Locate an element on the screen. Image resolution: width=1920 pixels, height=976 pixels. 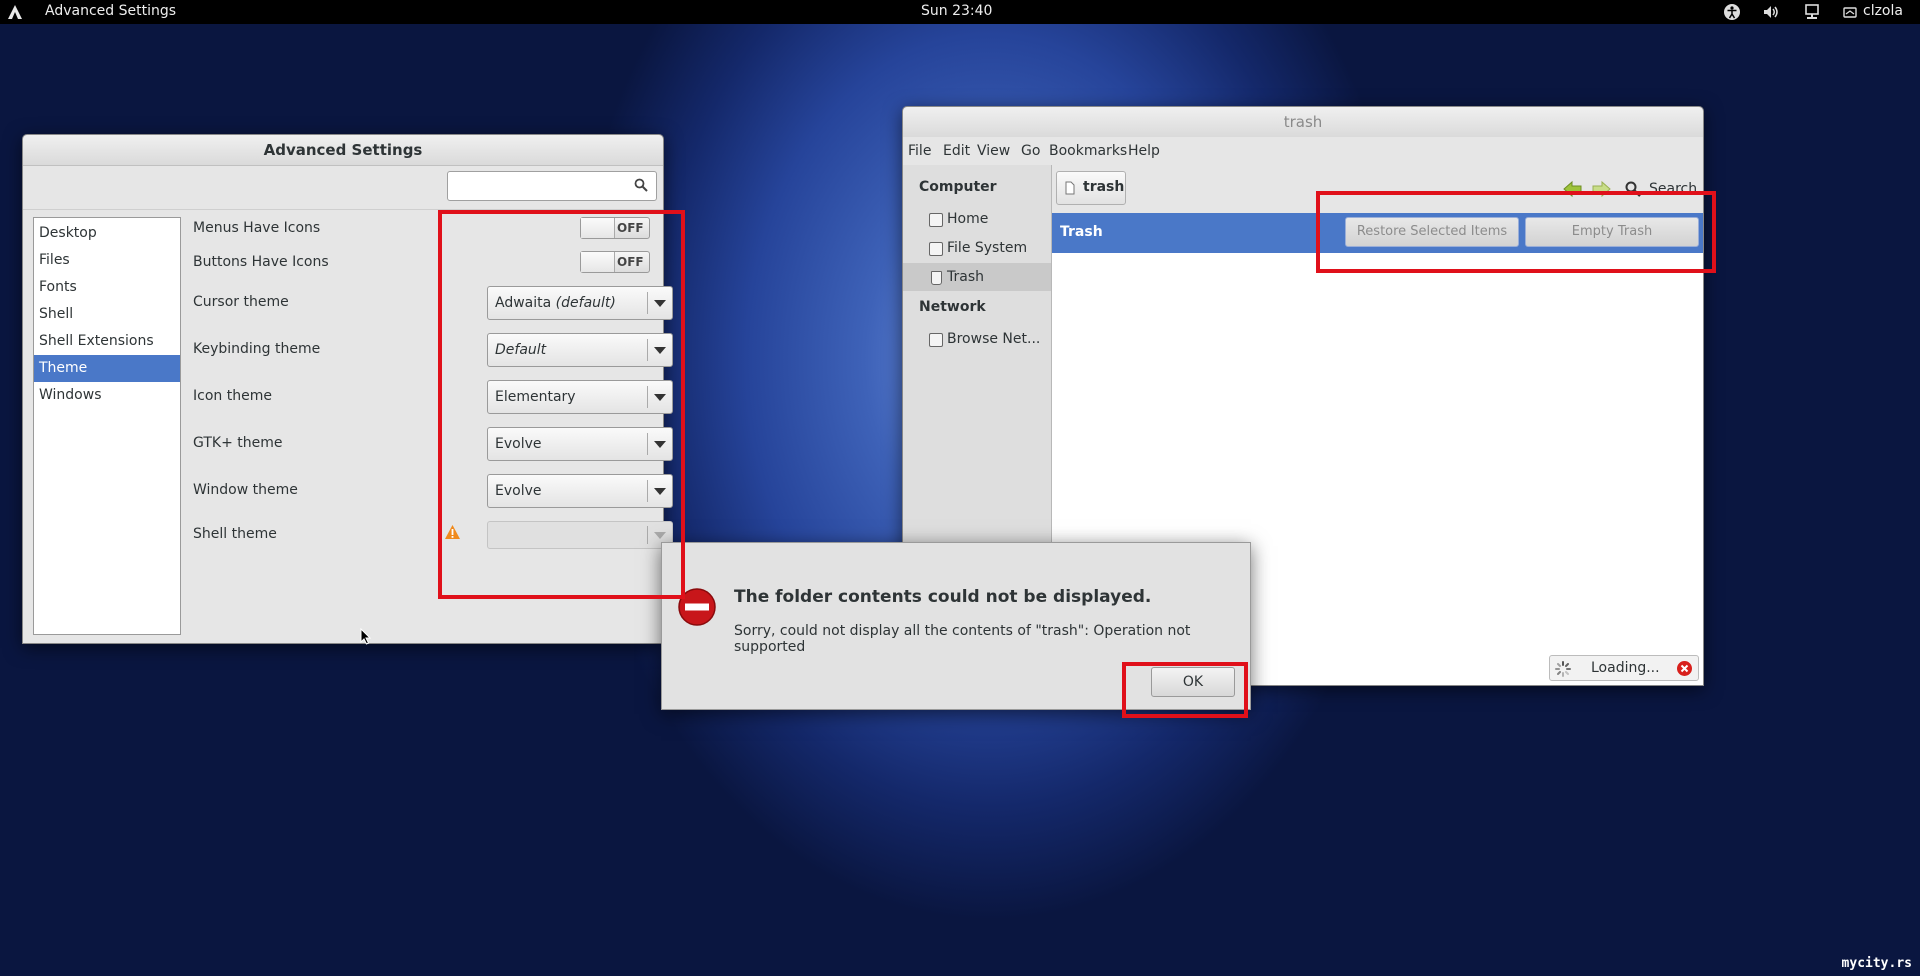
menu-bar: File Edit View Go Bookmarks Help is located at coordinates (1303, 151).